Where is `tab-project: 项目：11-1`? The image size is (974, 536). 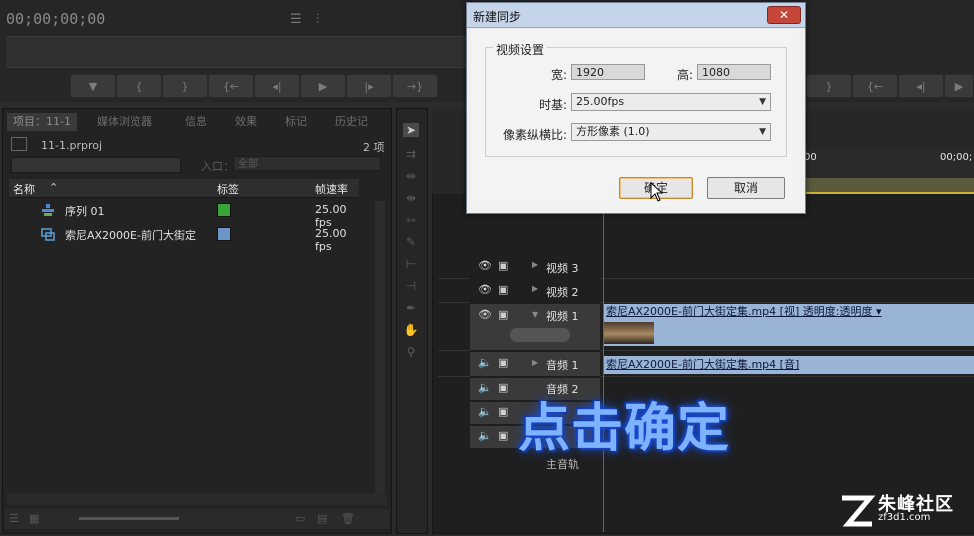
tab-project: 项目：11-1 is located at coordinates (42, 122).